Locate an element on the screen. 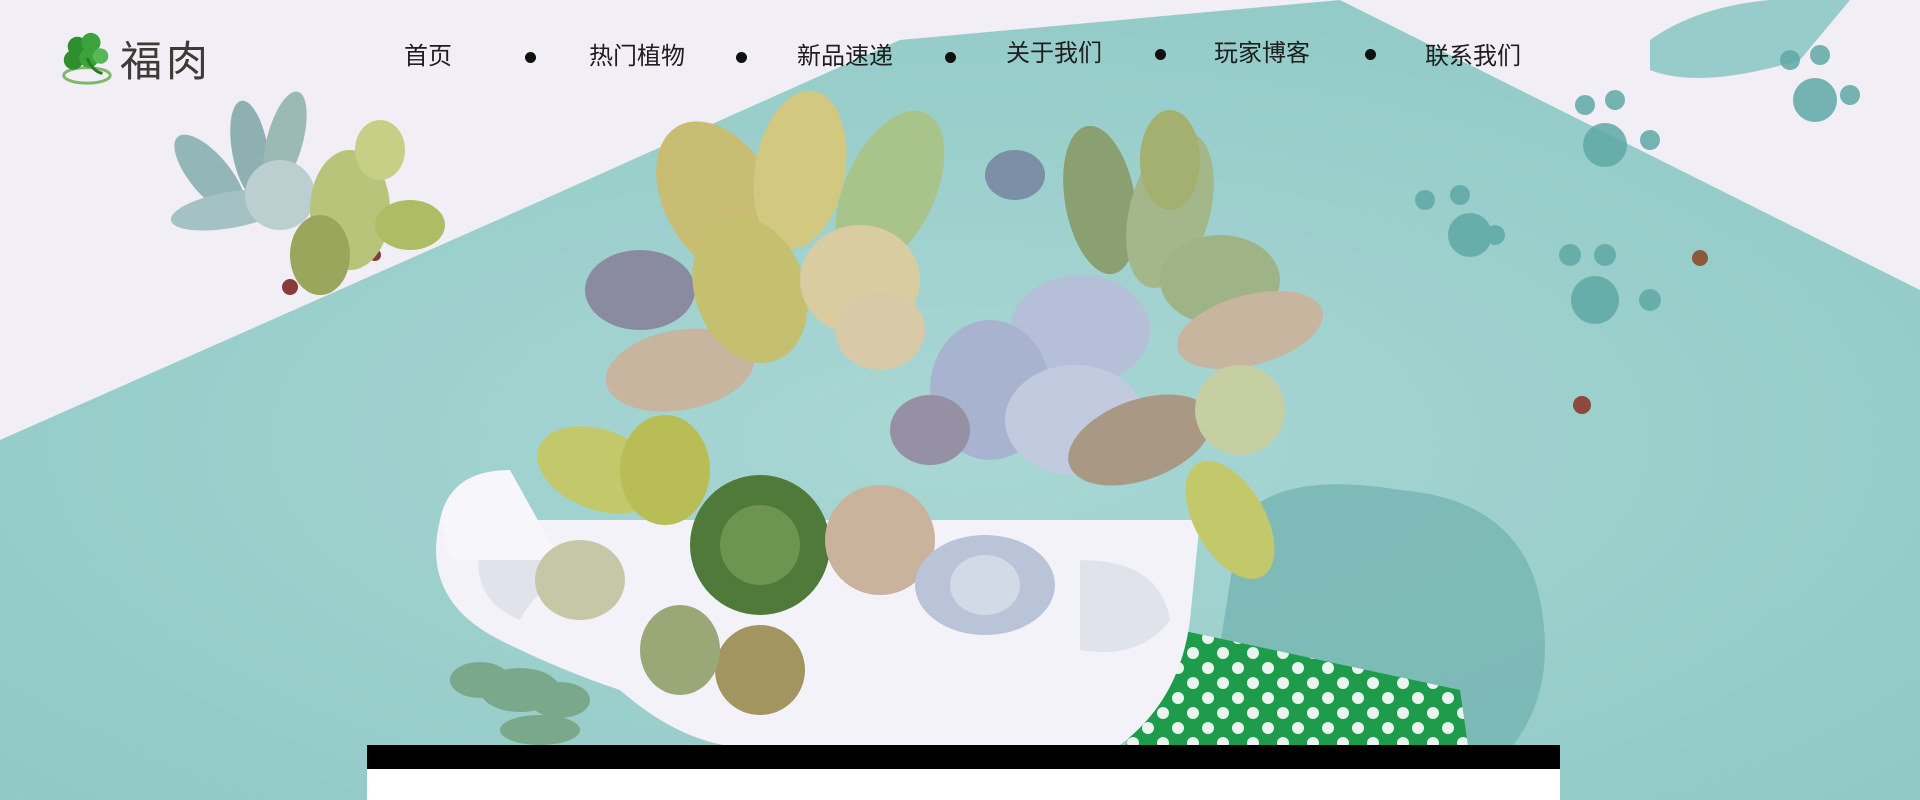 The height and width of the screenshot is (800, 1920). four-leaf-clover-icon is located at coordinates (87, 58).